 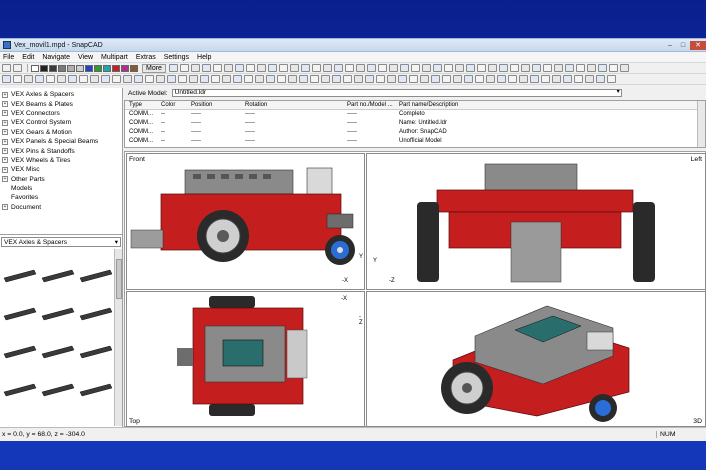 I want to click on col-rotation: Rotation, so click(x=296, y=105).